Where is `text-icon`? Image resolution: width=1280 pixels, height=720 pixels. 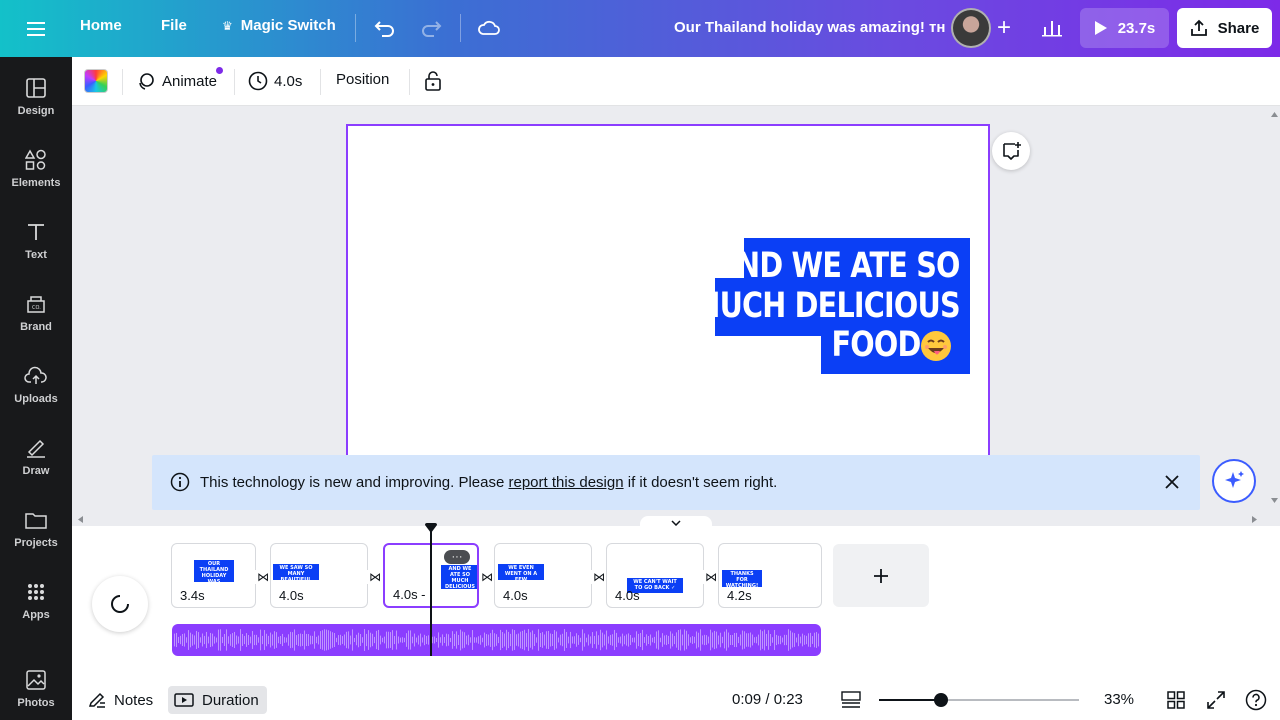 text-icon is located at coordinates (36, 232).